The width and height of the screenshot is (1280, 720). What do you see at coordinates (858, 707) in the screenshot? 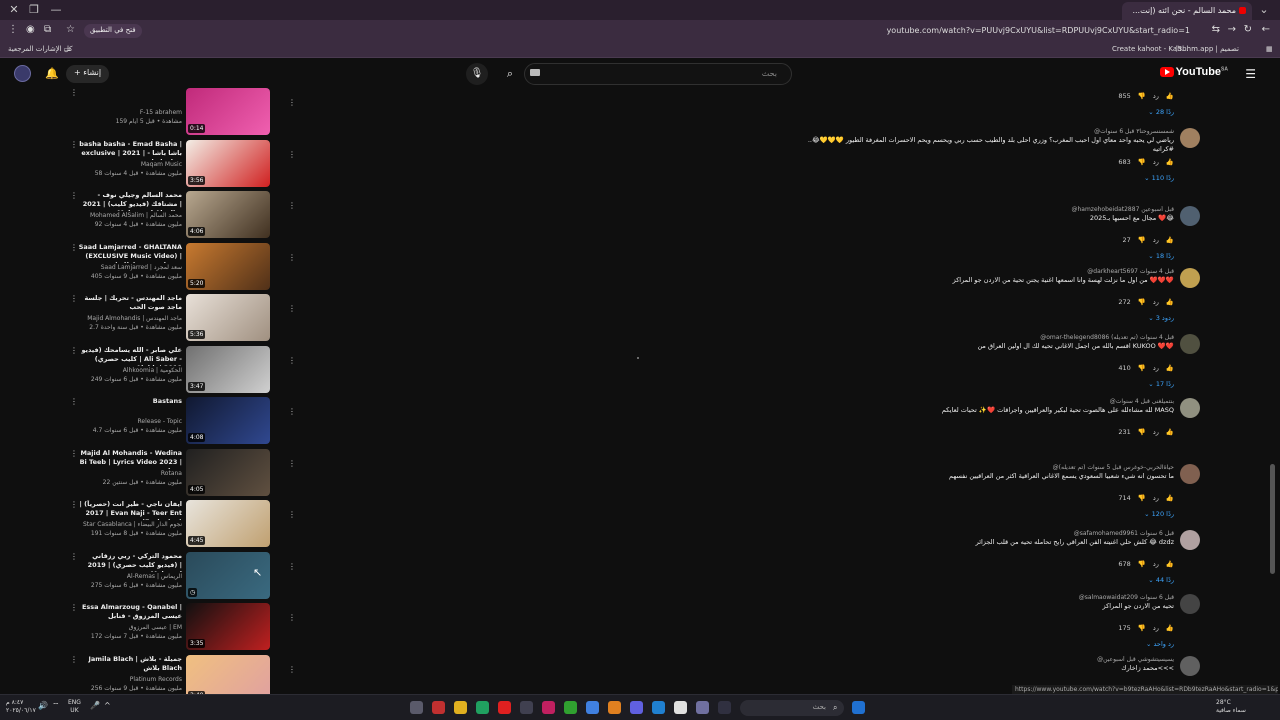
I see `start-button-icon` at bounding box center [858, 707].